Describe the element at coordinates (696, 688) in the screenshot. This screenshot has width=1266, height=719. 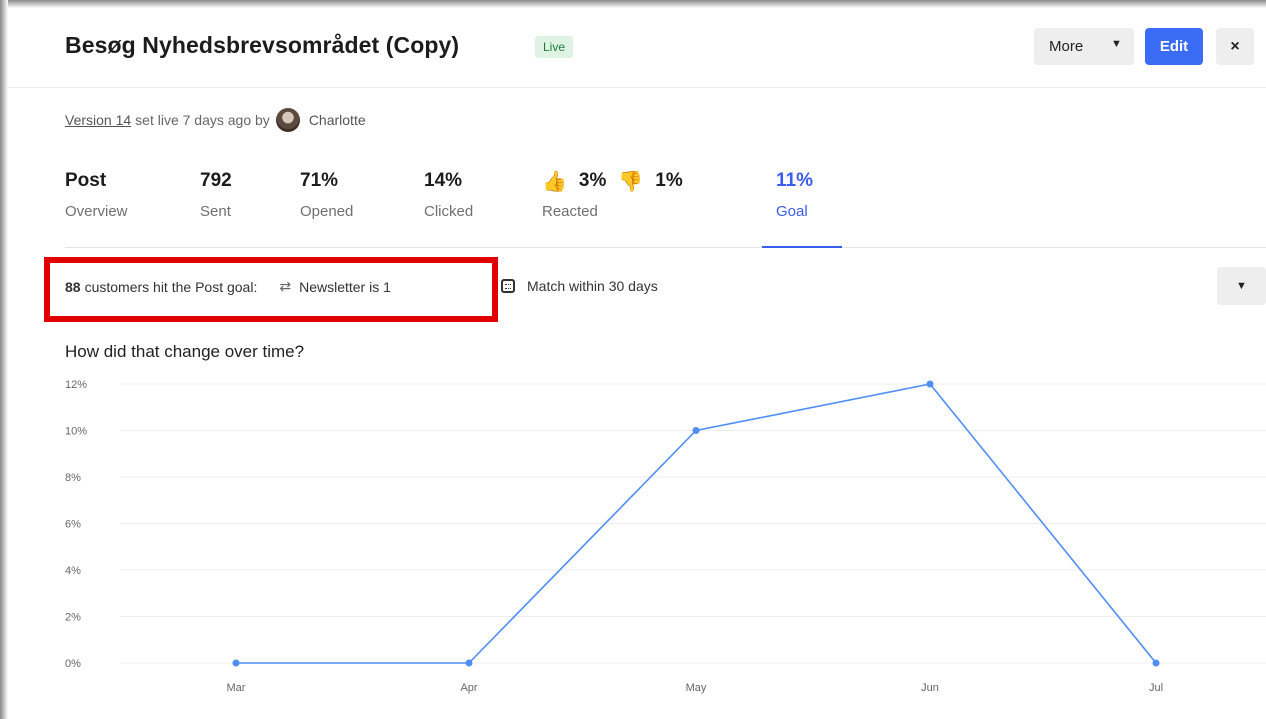
I see `x-tick-label: May` at that location.